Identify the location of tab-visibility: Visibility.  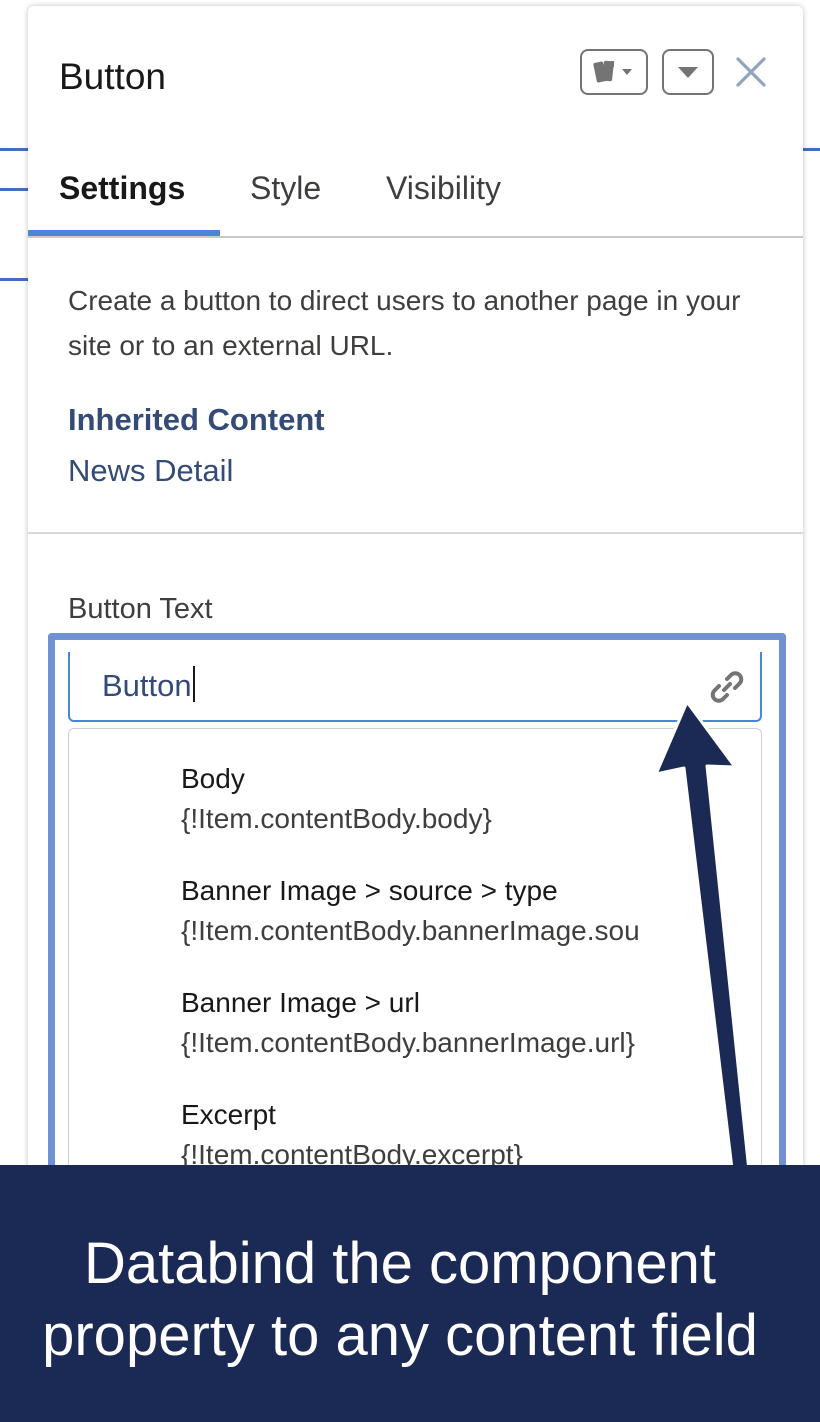
(443, 188).